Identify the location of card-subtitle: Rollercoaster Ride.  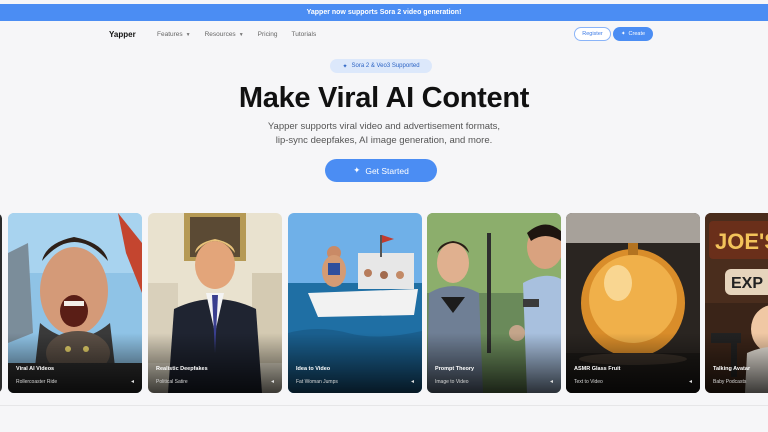
(37, 382).